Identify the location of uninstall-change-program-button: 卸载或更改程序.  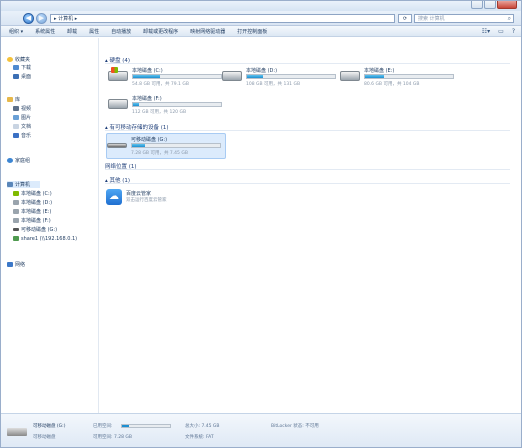
(160, 31).